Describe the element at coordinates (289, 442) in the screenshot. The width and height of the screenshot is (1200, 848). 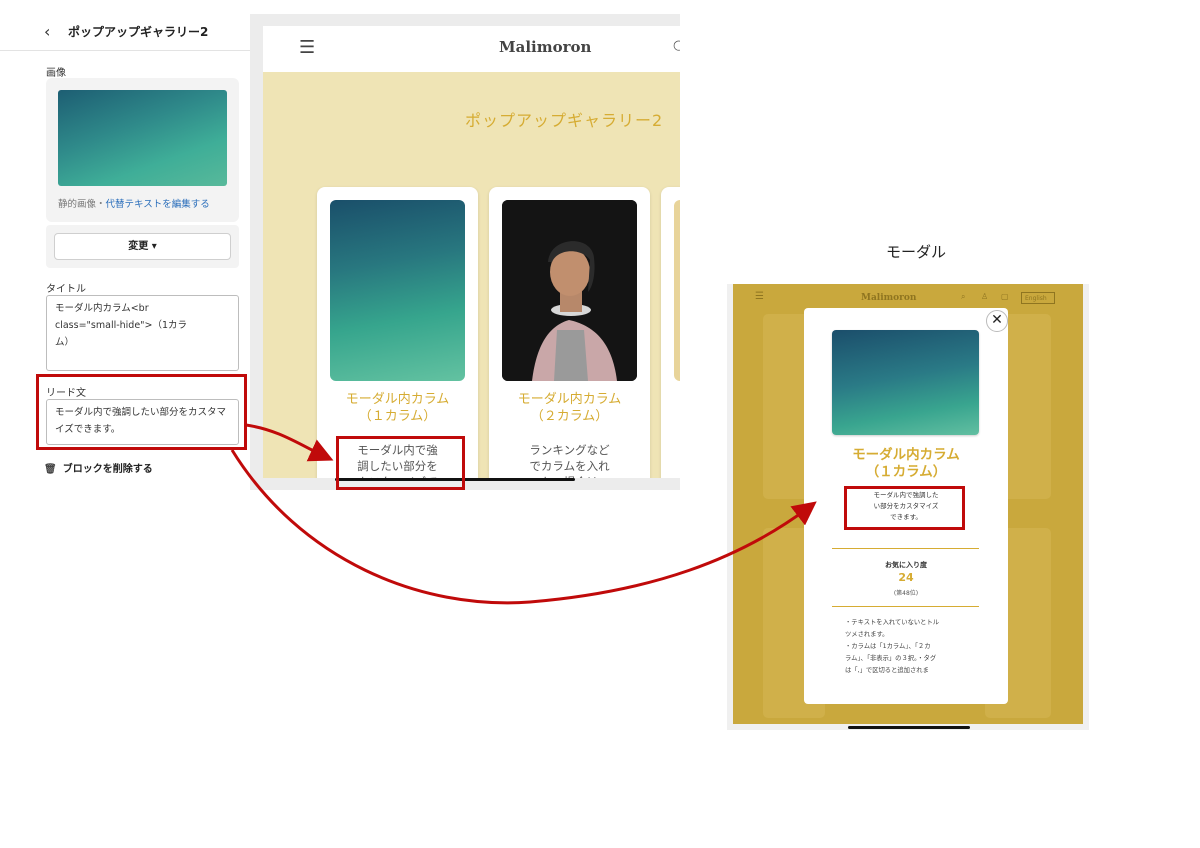
I see `arrow-to-card` at that location.